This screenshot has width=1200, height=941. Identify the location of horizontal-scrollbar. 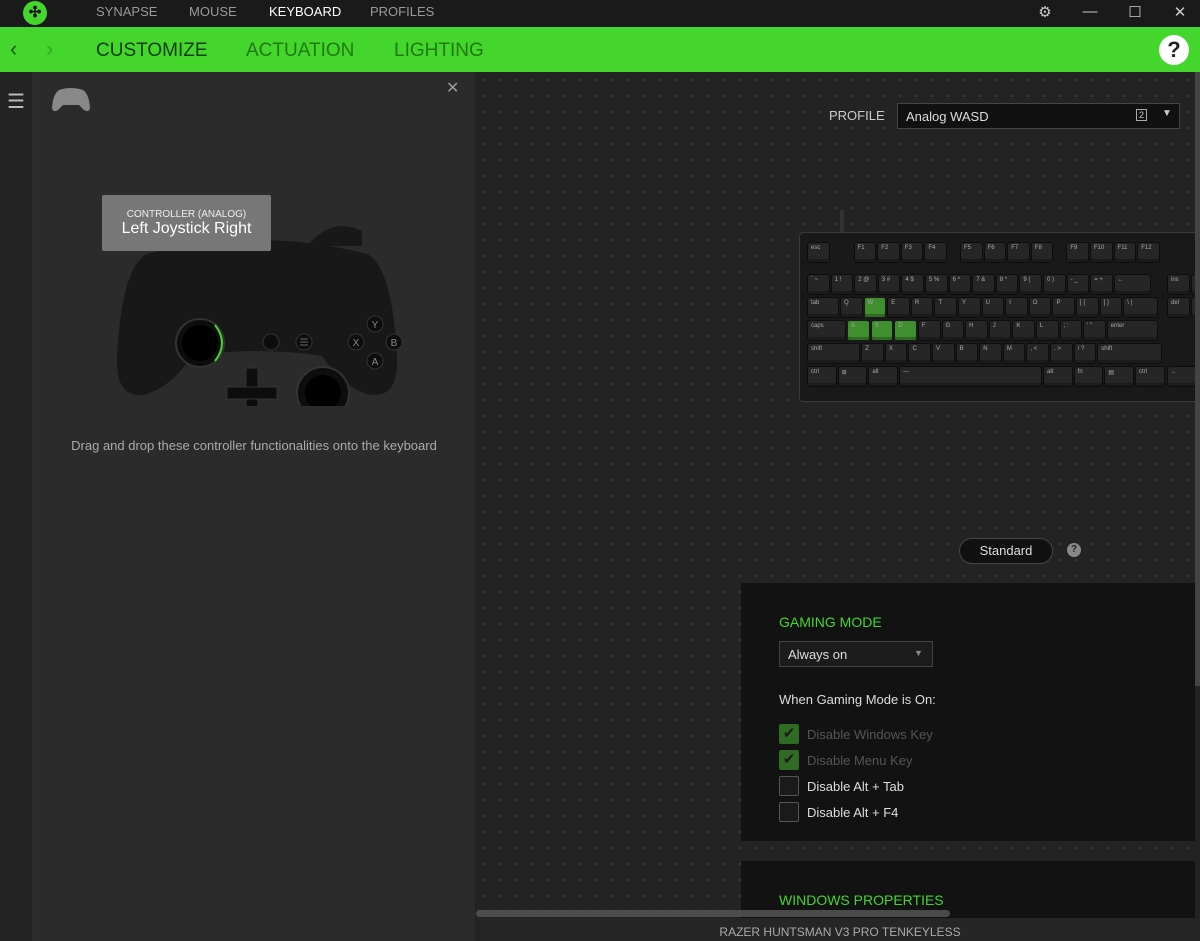
(713, 913).